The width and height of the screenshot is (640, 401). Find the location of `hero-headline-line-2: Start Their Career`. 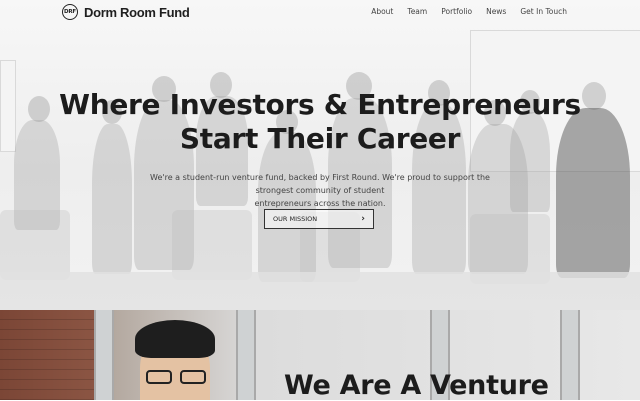

hero-headline-line-2: Start Their Career is located at coordinates (320, 138).